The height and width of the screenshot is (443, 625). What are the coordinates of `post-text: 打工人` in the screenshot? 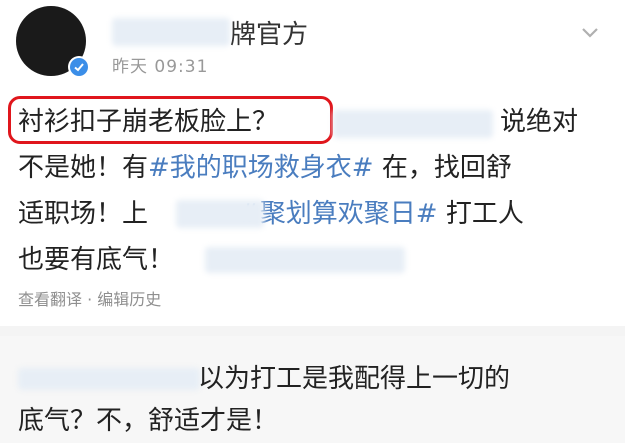 It's located at (480, 214).